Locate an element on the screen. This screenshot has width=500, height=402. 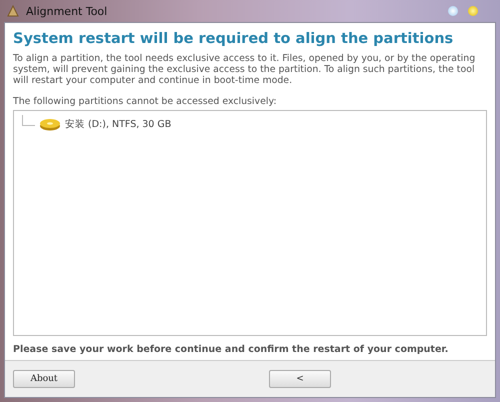
page-heading: System restart will be required to align the partitions is located at coordinates (233, 39).